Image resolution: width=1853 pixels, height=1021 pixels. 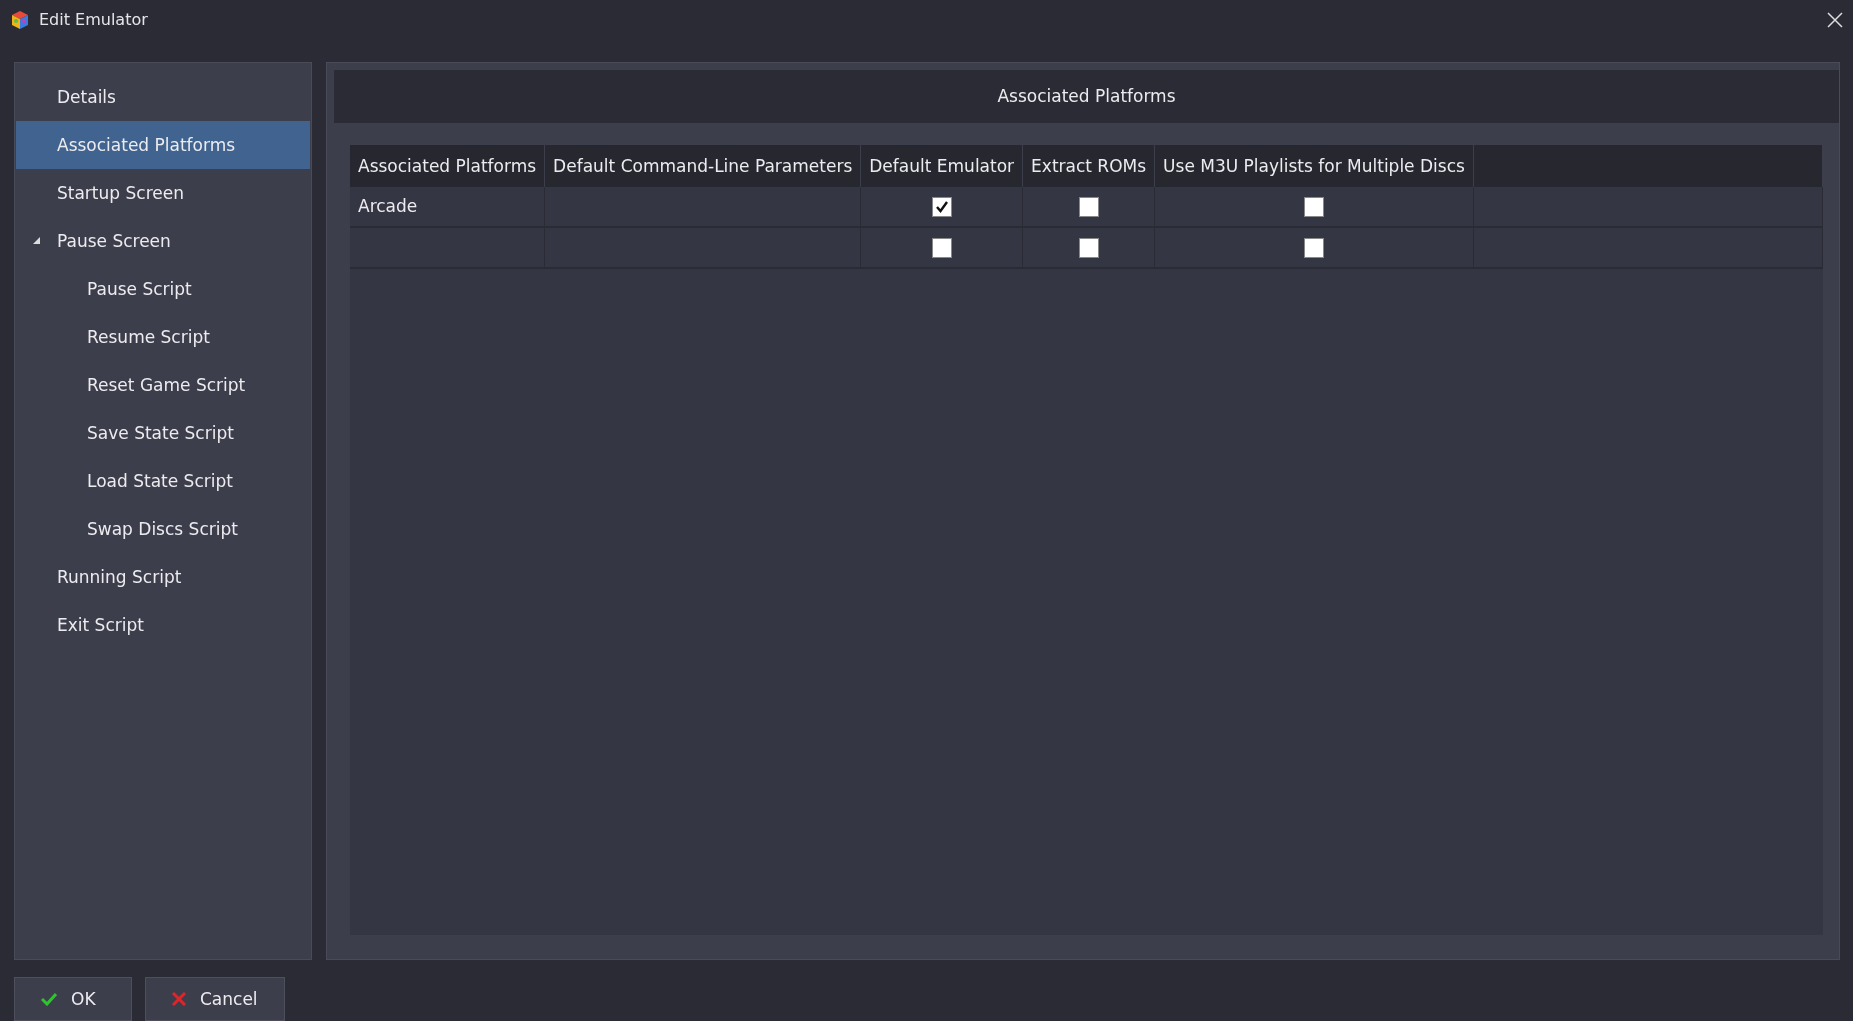 What do you see at coordinates (941, 165) in the screenshot?
I see `column-header: Default Emulator` at bounding box center [941, 165].